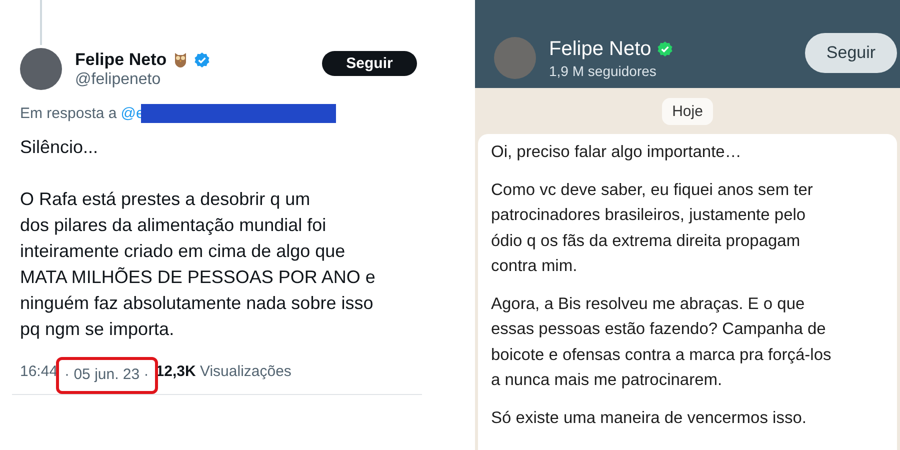 This screenshot has height=450, width=900. What do you see at coordinates (687, 111) in the screenshot?
I see `date-chip: Hoje` at bounding box center [687, 111].